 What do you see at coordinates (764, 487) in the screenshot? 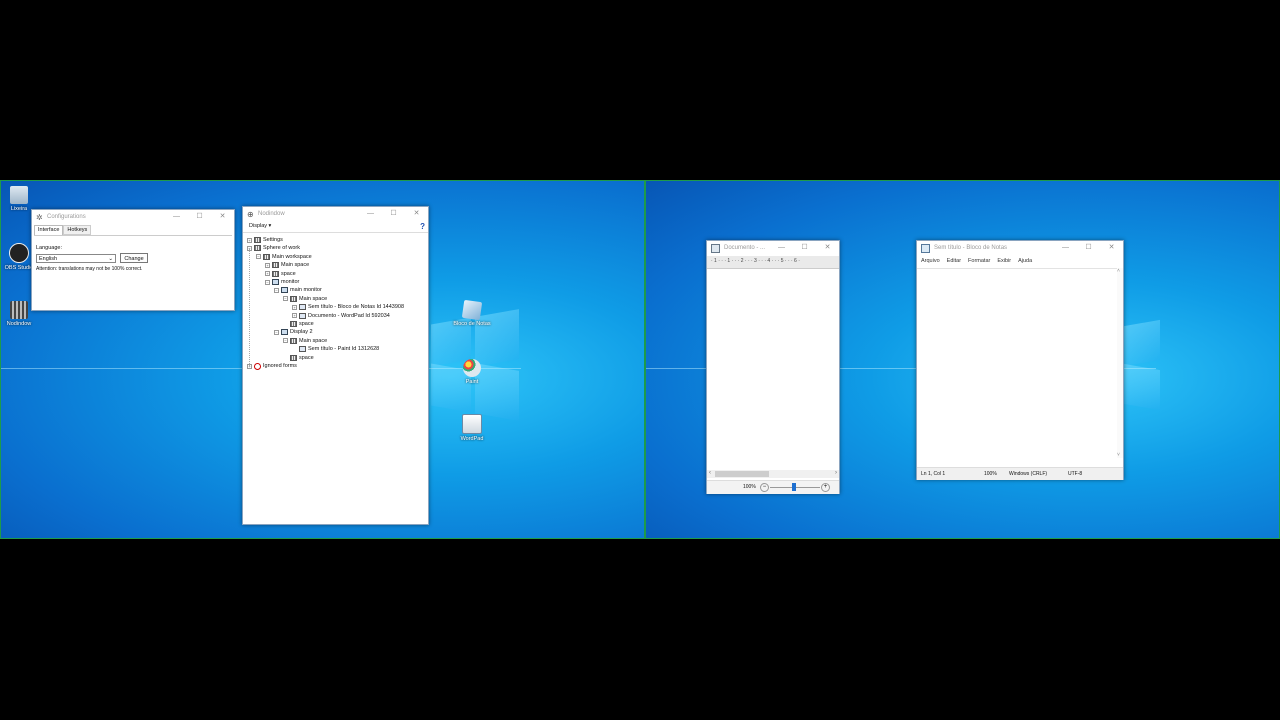
I see `zoom-out-button: −` at bounding box center [764, 487].